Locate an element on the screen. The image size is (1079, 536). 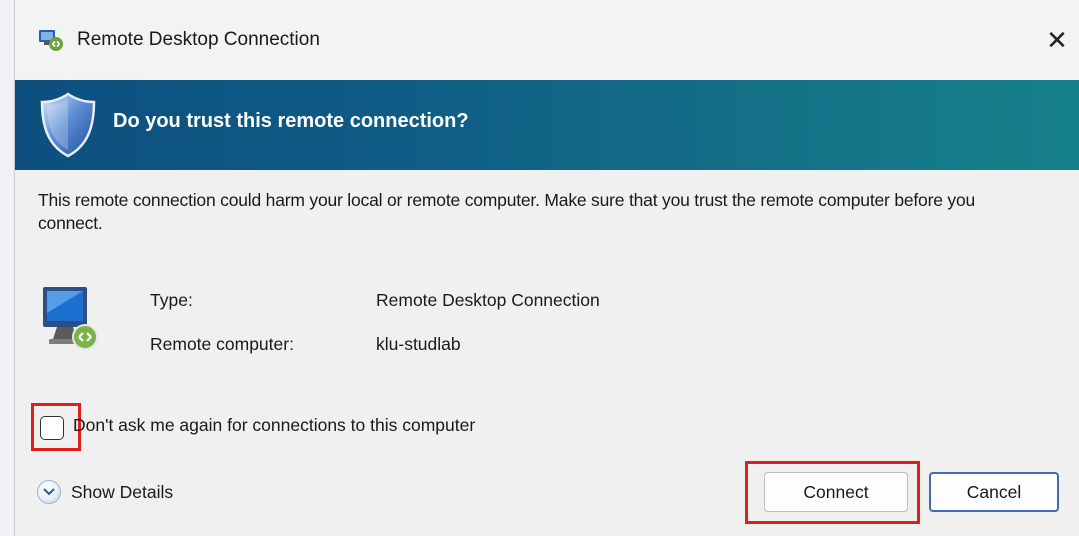
show-details-label: Show Details is located at coordinates (122, 491).